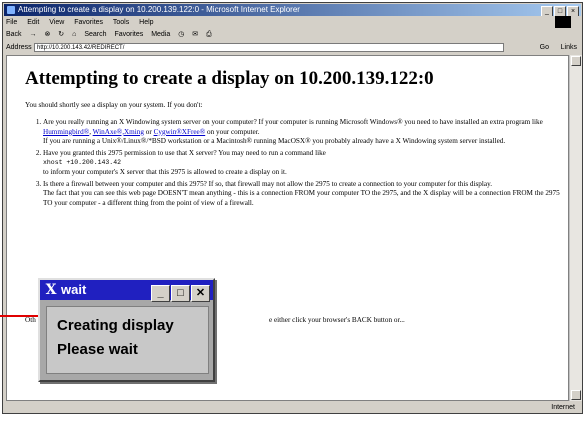 The height and width of the screenshot is (425, 587). What do you see at coordinates (563, 407) in the screenshot?
I see `internet-zone: Internet` at bounding box center [563, 407].